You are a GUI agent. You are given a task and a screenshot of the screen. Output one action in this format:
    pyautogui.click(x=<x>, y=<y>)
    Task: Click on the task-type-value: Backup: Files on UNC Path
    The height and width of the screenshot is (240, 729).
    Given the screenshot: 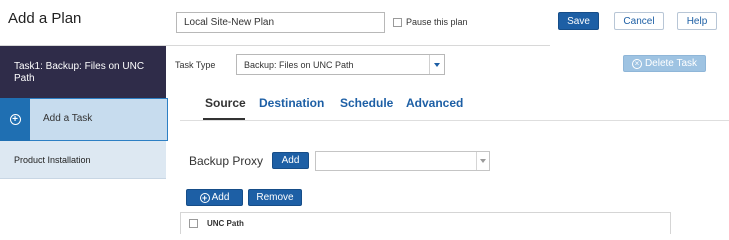 What is the action you would take?
    pyautogui.click(x=299, y=64)
    